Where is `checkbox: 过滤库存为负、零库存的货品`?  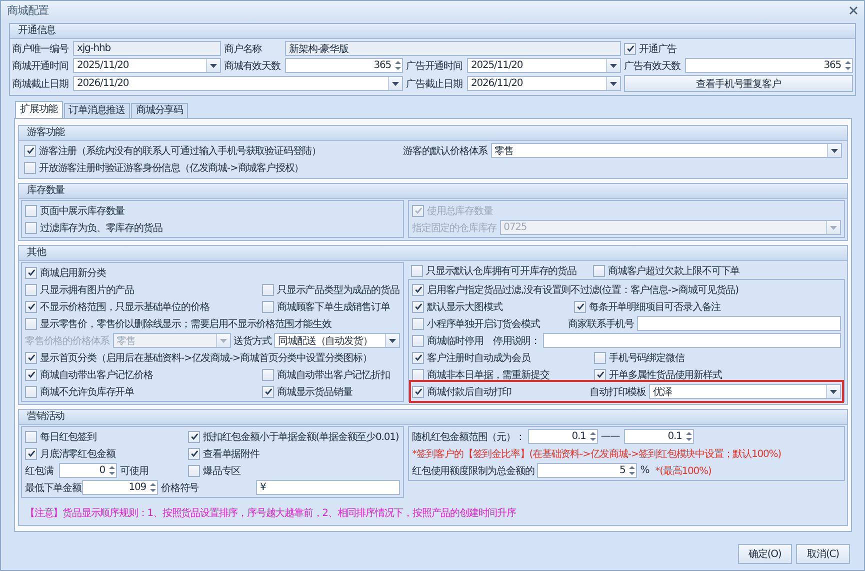 checkbox: 过滤库存为负、零库存的货品 is located at coordinates (212, 227).